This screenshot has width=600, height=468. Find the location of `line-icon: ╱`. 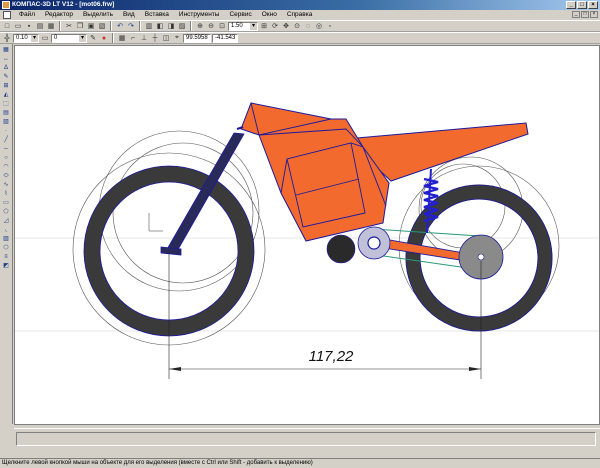

line-icon: ╱ is located at coordinates (6, 140).